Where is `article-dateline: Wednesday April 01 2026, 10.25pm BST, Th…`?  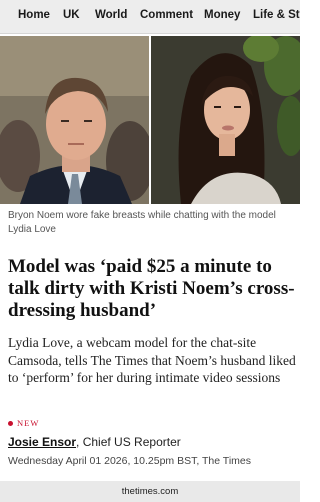
article-dateline: Wednesday April 01 2026, 10.25pm BST, Th… is located at coordinates (130, 461).